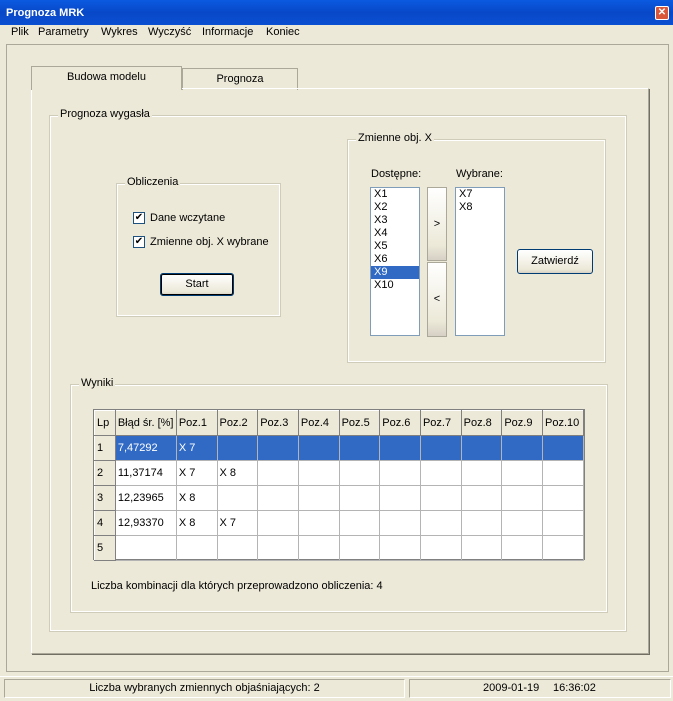  What do you see at coordinates (395, 233) in the screenshot?
I see `list-item: X4` at bounding box center [395, 233].